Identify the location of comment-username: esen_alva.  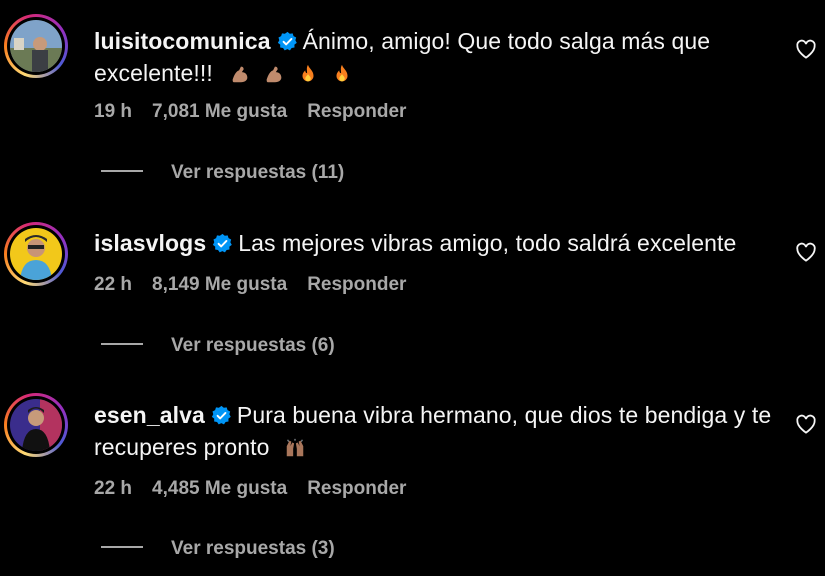
(149, 415).